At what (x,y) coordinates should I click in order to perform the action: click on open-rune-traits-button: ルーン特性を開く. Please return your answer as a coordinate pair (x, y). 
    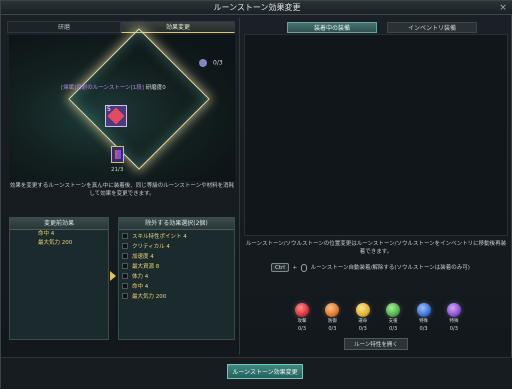
    Looking at the image, I should click on (376, 344).